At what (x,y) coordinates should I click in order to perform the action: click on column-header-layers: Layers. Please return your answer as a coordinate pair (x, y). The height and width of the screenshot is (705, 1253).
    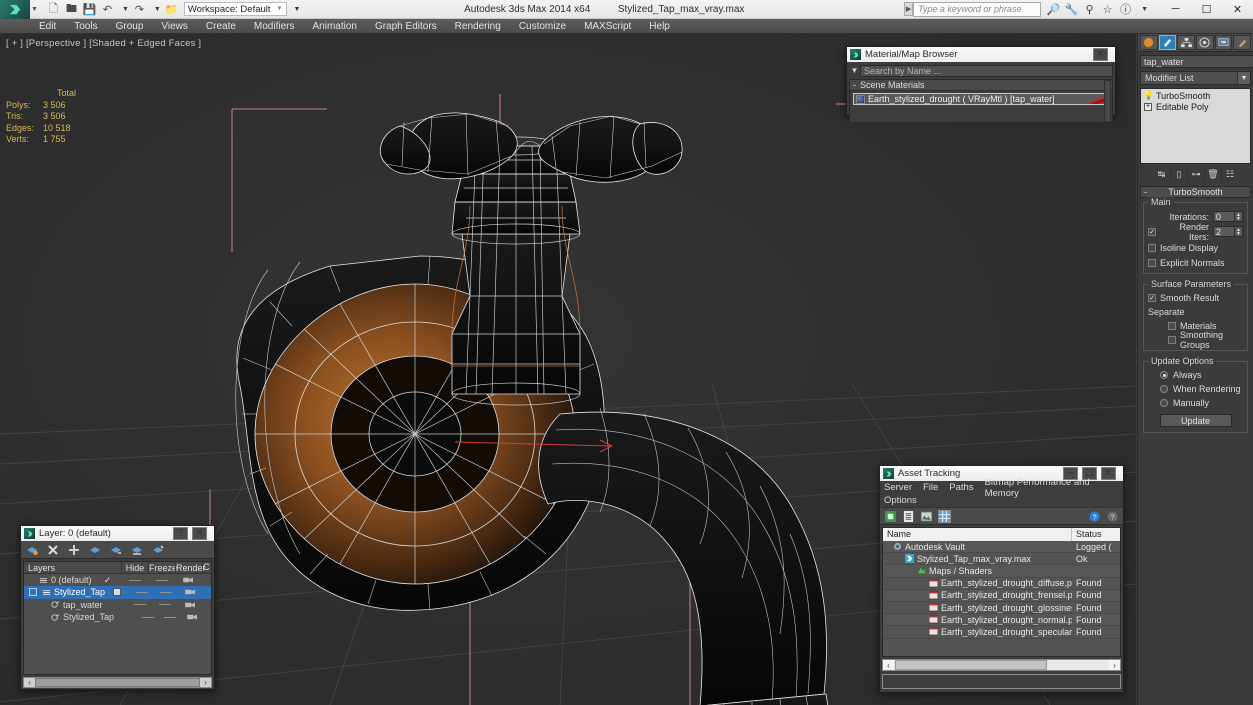
    Looking at the image, I should click on (72, 567).